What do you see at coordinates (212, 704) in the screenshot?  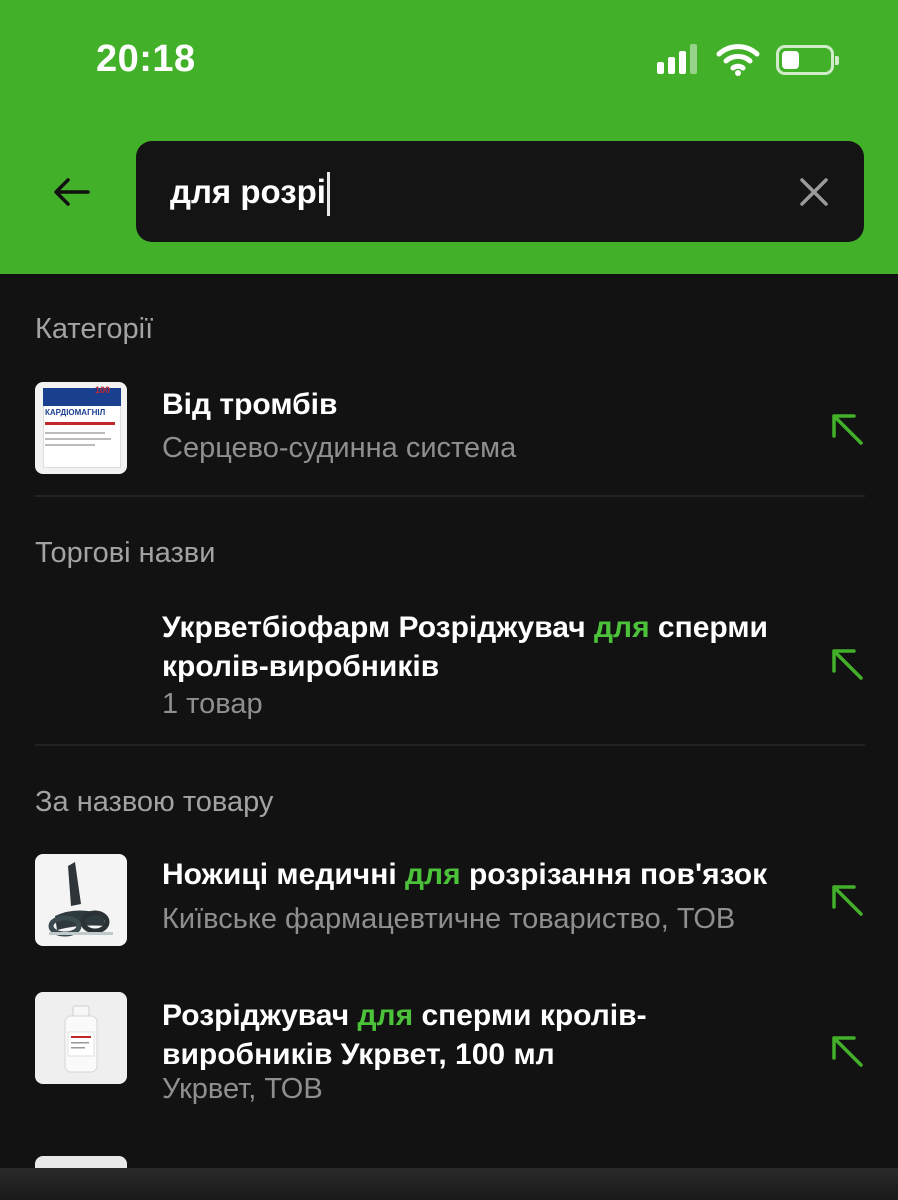 I see `trade-name-count: 1 товар` at bounding box center [212, 704].